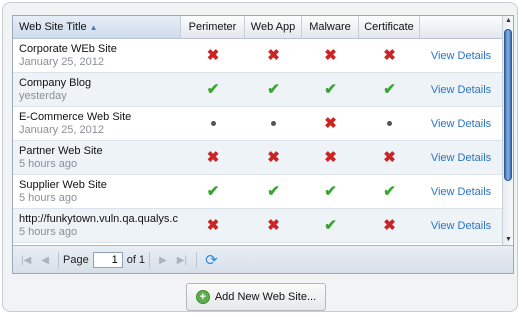  Describe the element at coordinates (97, 191) in the screenshot. I see `site-title-cell: Supplier Web Site 5 hours ago` at that location.